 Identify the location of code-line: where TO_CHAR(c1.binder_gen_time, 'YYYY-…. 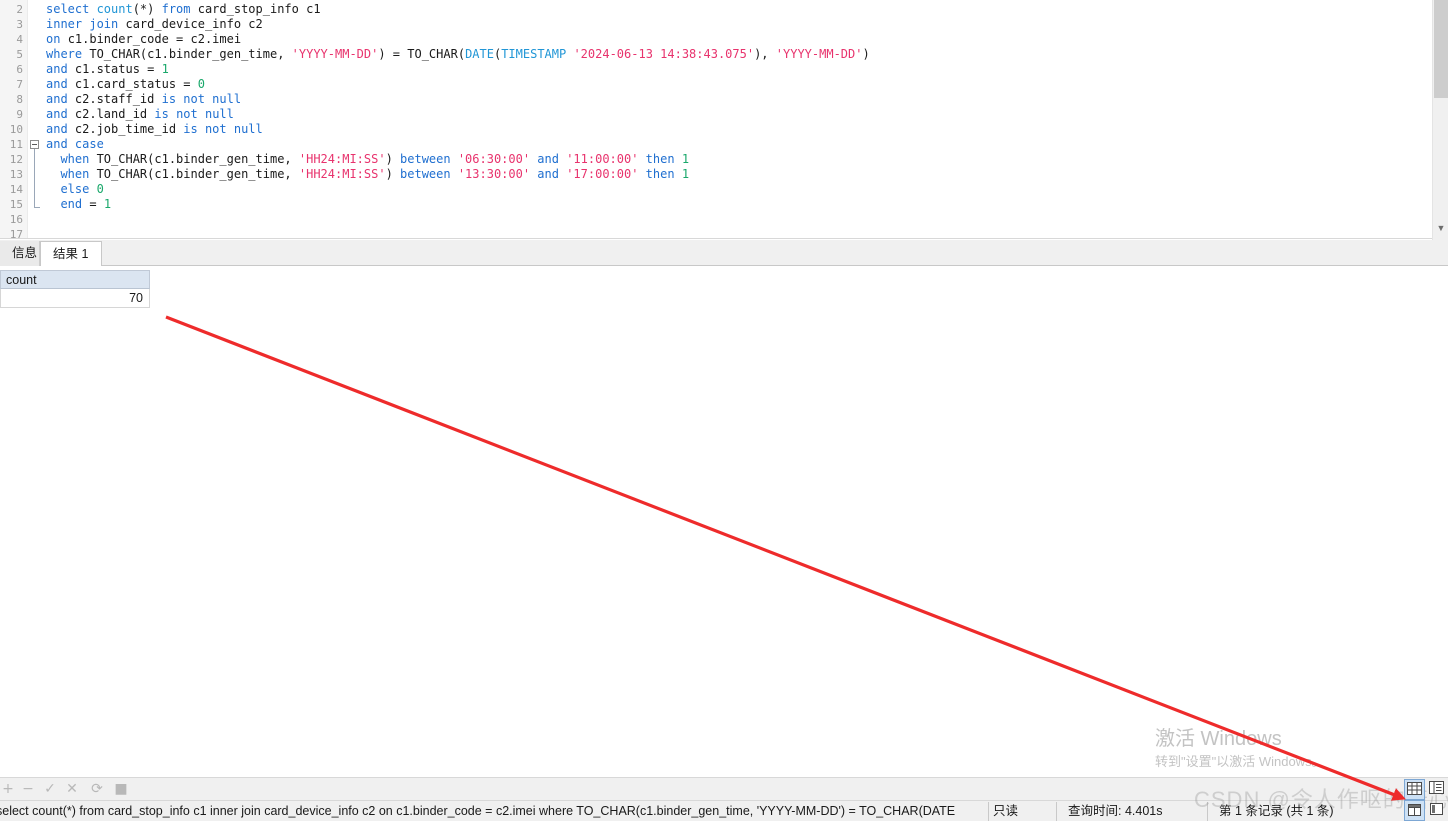
(739, 54).